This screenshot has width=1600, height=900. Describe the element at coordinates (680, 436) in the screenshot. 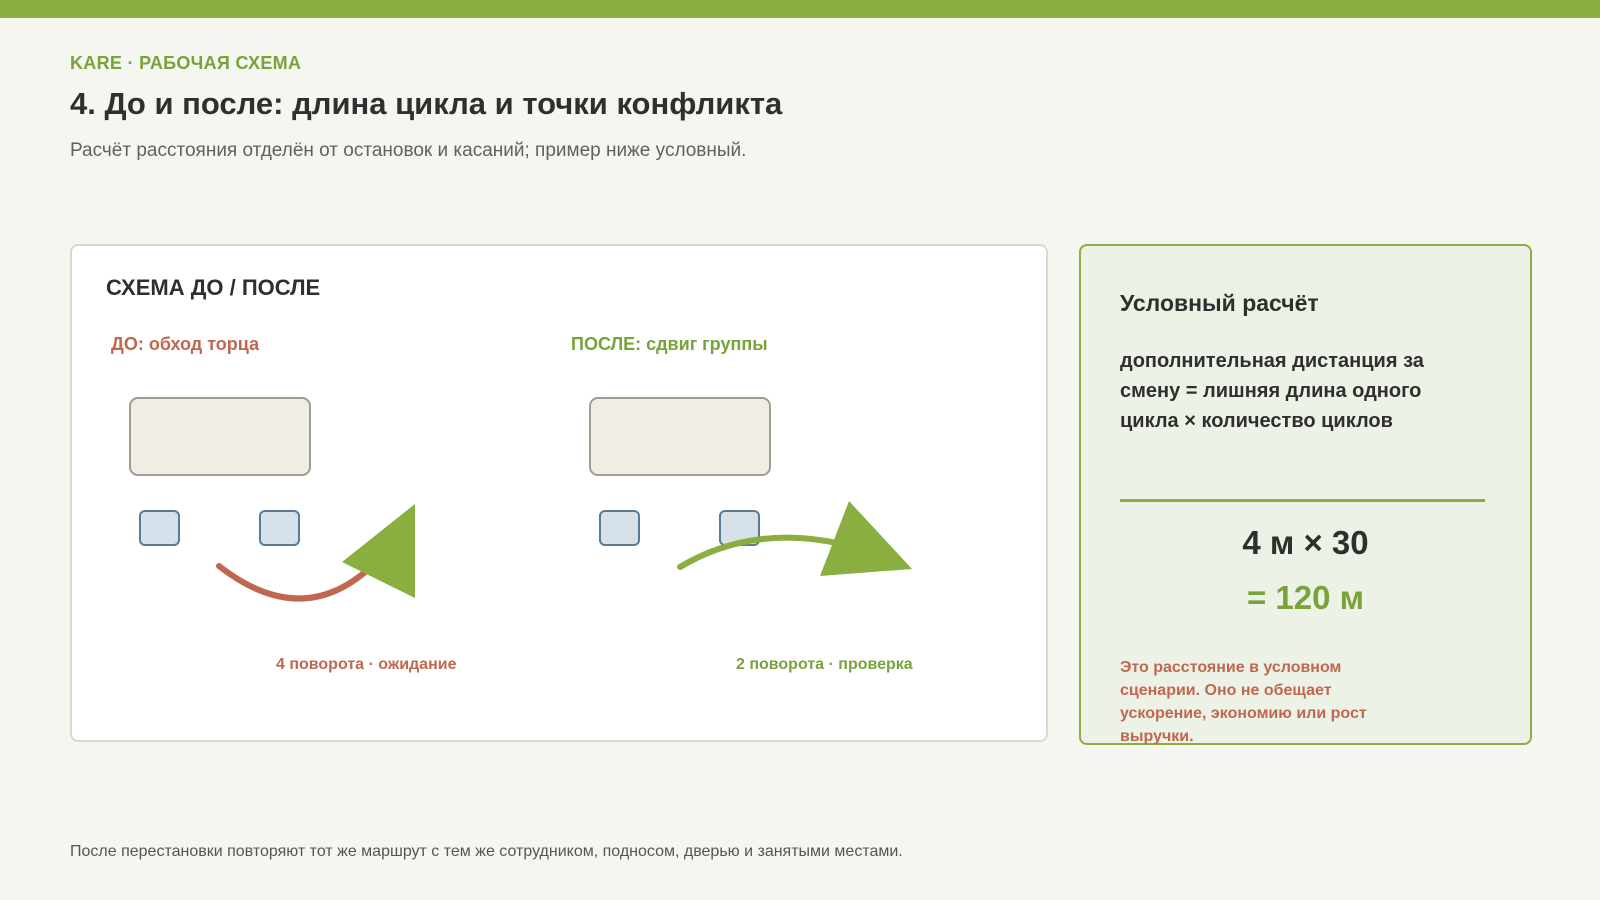

I see `after-table` at that location.